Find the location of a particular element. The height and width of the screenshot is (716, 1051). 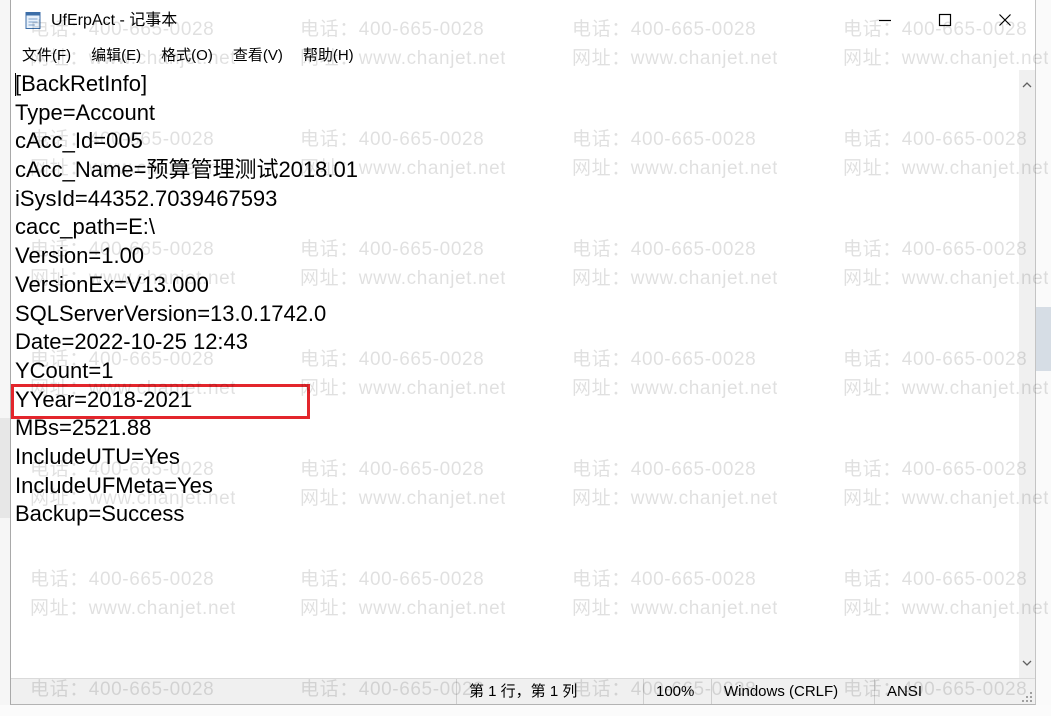

background-window-band is located at coordinates (1043, 339).